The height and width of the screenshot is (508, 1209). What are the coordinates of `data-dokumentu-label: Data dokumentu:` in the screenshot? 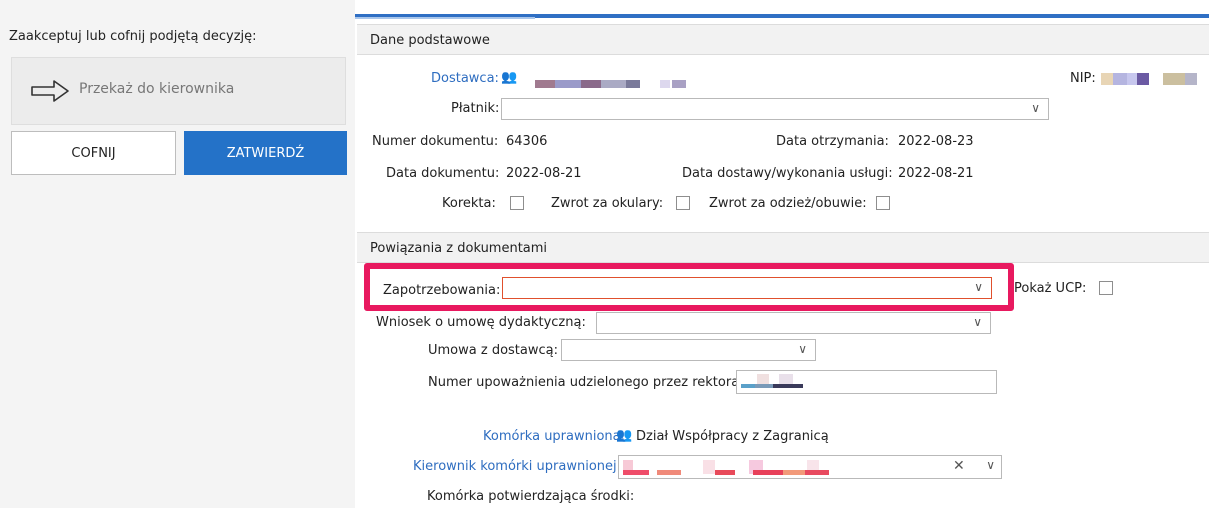 It's located at (443, 173).